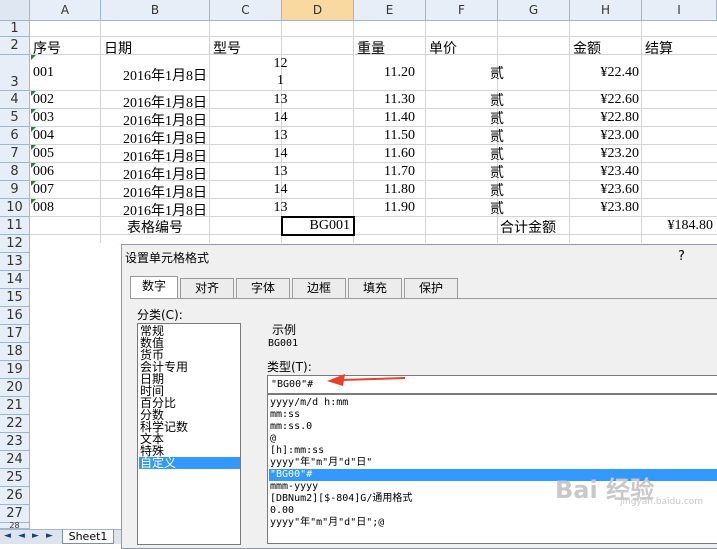 The height and width of the screenshot is (549, 717). Describe the element at coordinates (43, 118) in the screenshot. I see `cell-a5: 003` at that location.